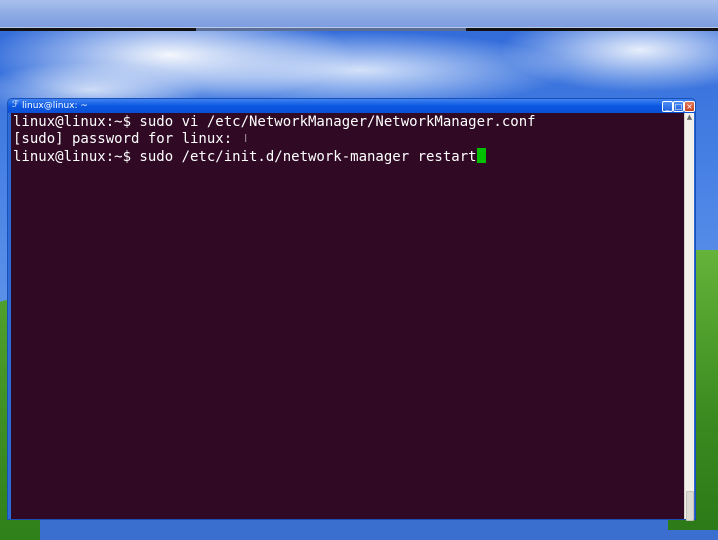 This screenshot has width=718, height=540. What do you see at coordinates (689, 317) in the screenshot?
I see `vertical-scrollbar: ▲` at bounding box center [689, 317].